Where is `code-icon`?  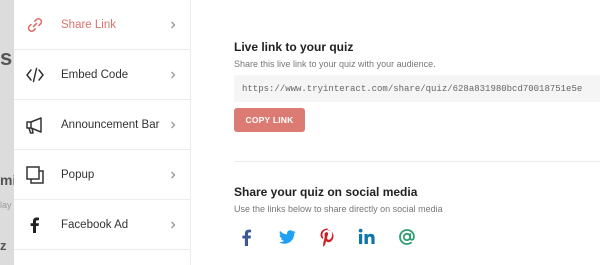 code-icon is located at coordinates (35, 75).